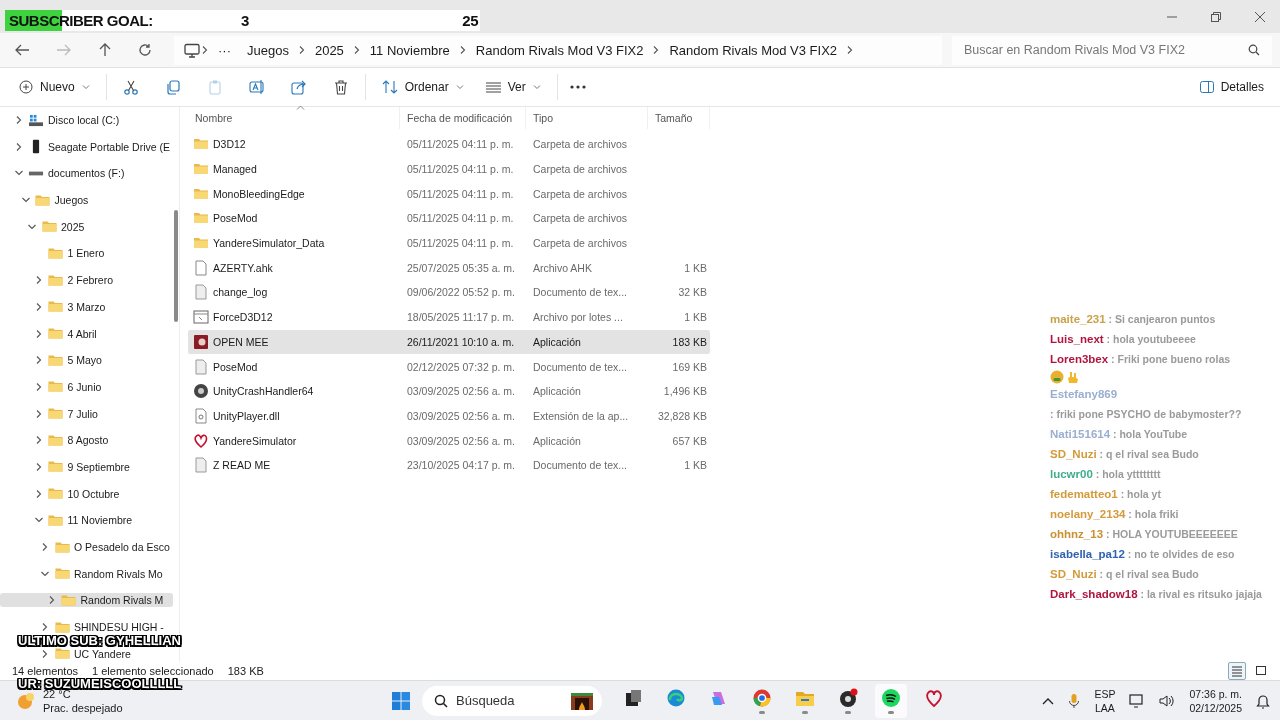 This screenshot has width=1280, height=720. What do you see at coordinates (1112, 50) in the screenshot?
I see `search-field: Buscar en Random Rivals Mod V3 FIX2` at bounding box center [1112, 50].